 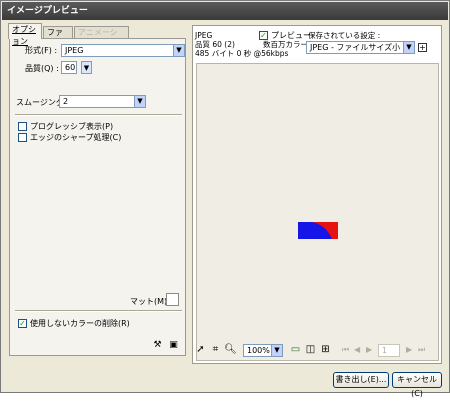 I want to click on progressive-label: プログレッシブ表示(P), so click(x=72, y=126).